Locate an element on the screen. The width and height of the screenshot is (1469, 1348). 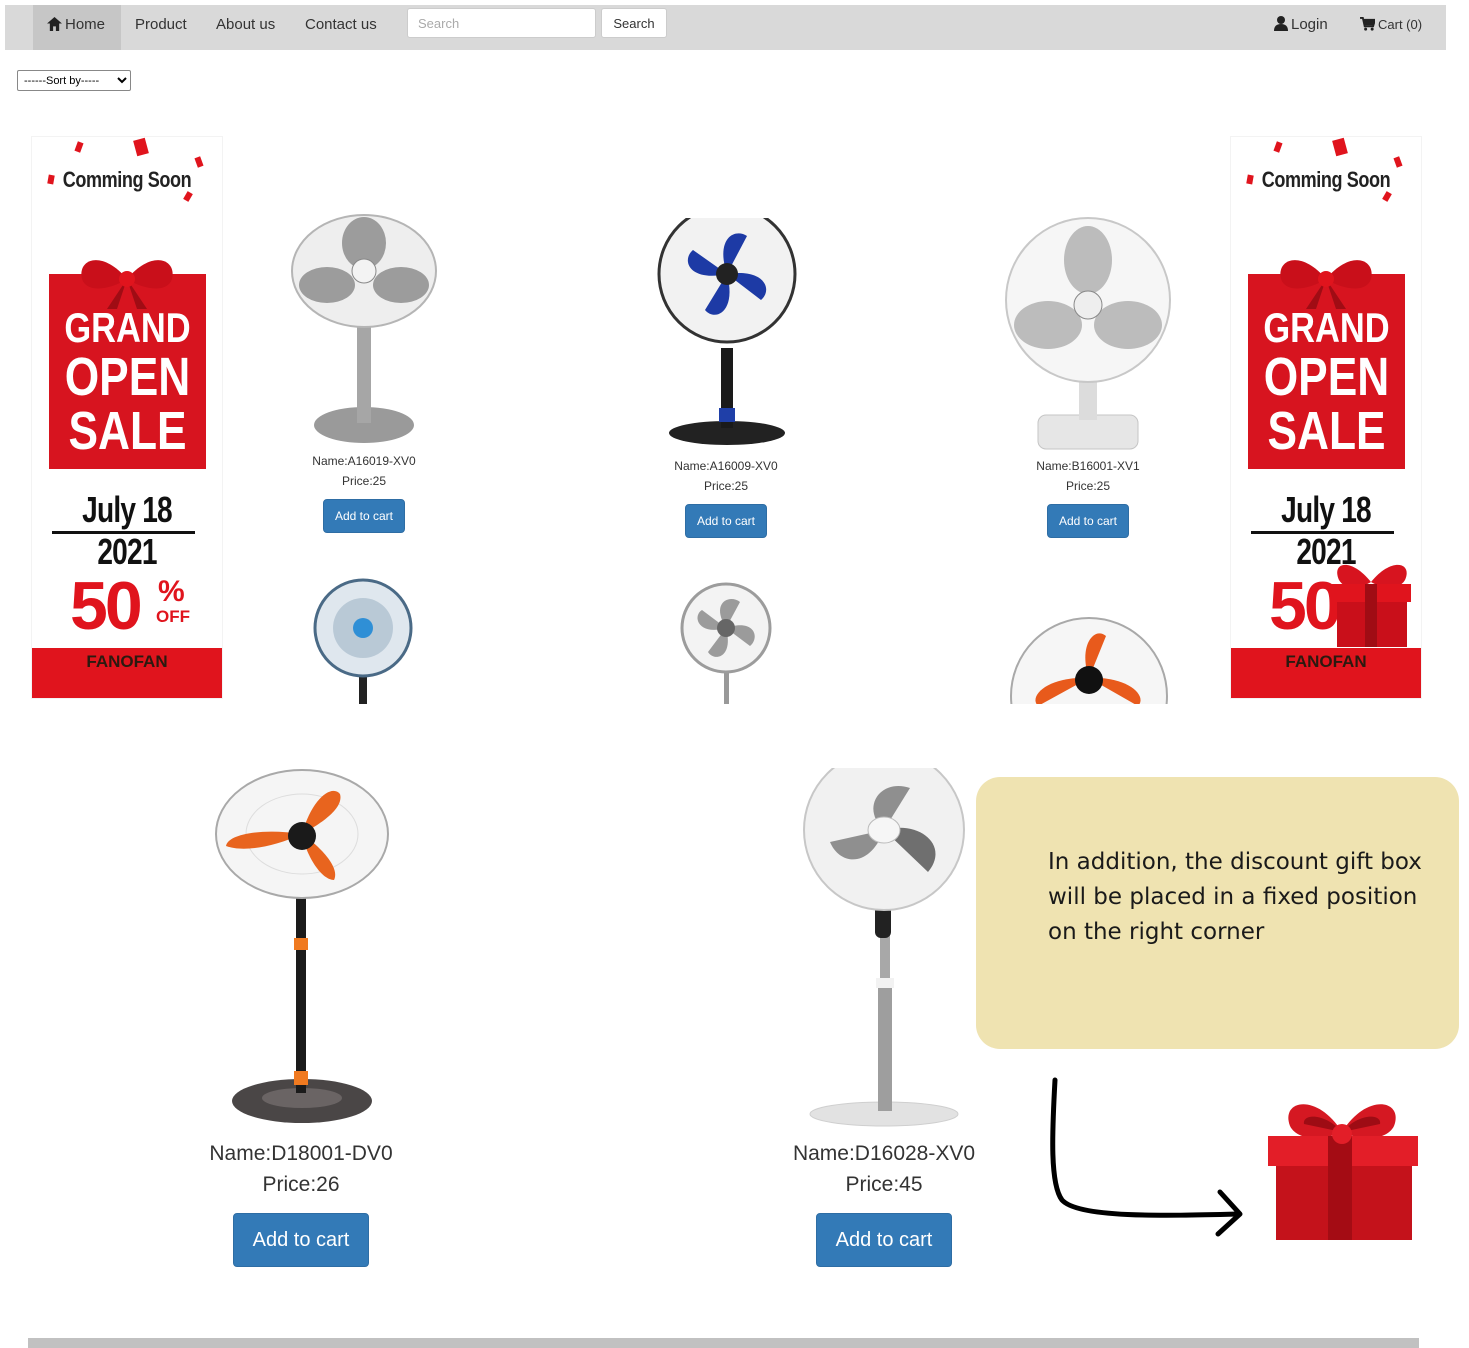
product-name: Name:D18001-DV0 is located at coordinates (301, 1153).